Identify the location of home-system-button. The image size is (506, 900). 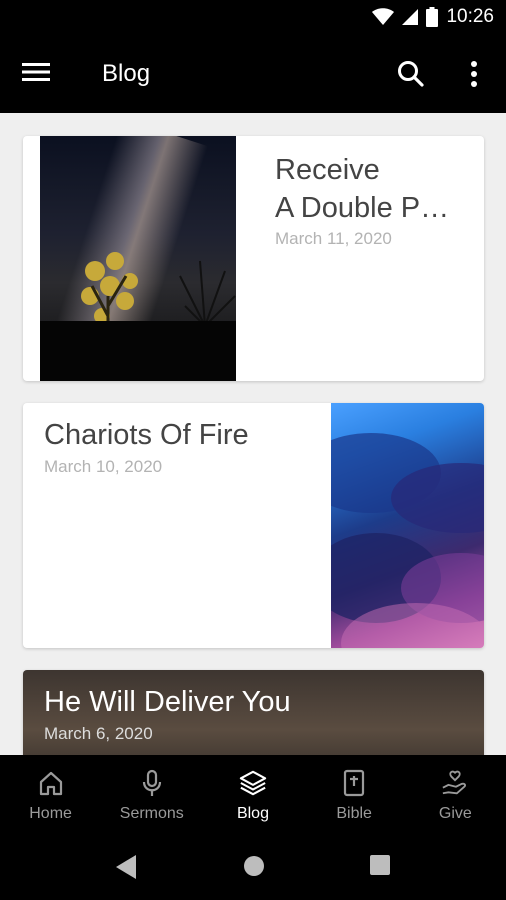
(254, 868).